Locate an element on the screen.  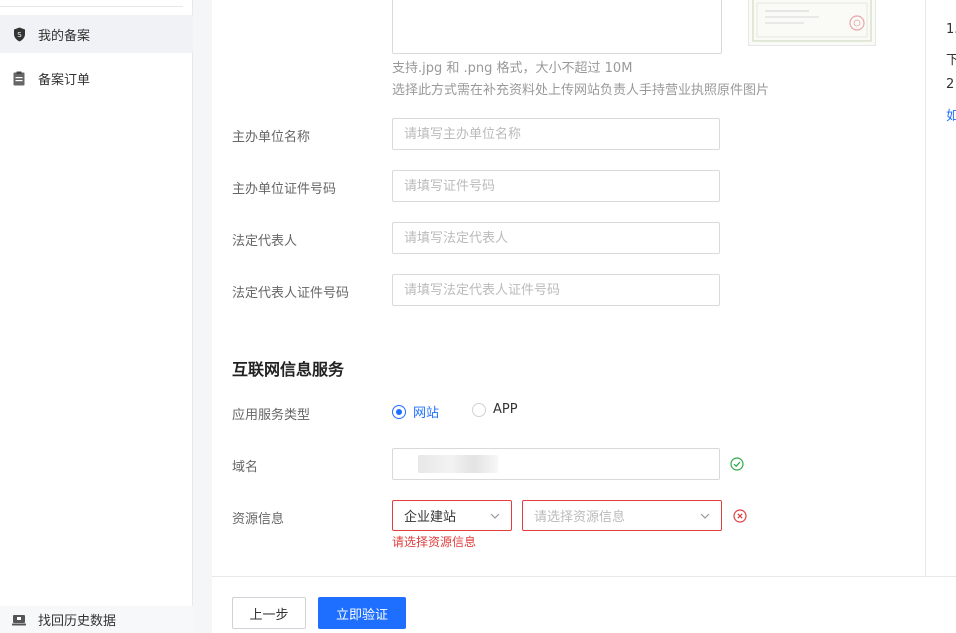
org-id-label: 主办单位证件号码 is located at coordinates (284, 189).